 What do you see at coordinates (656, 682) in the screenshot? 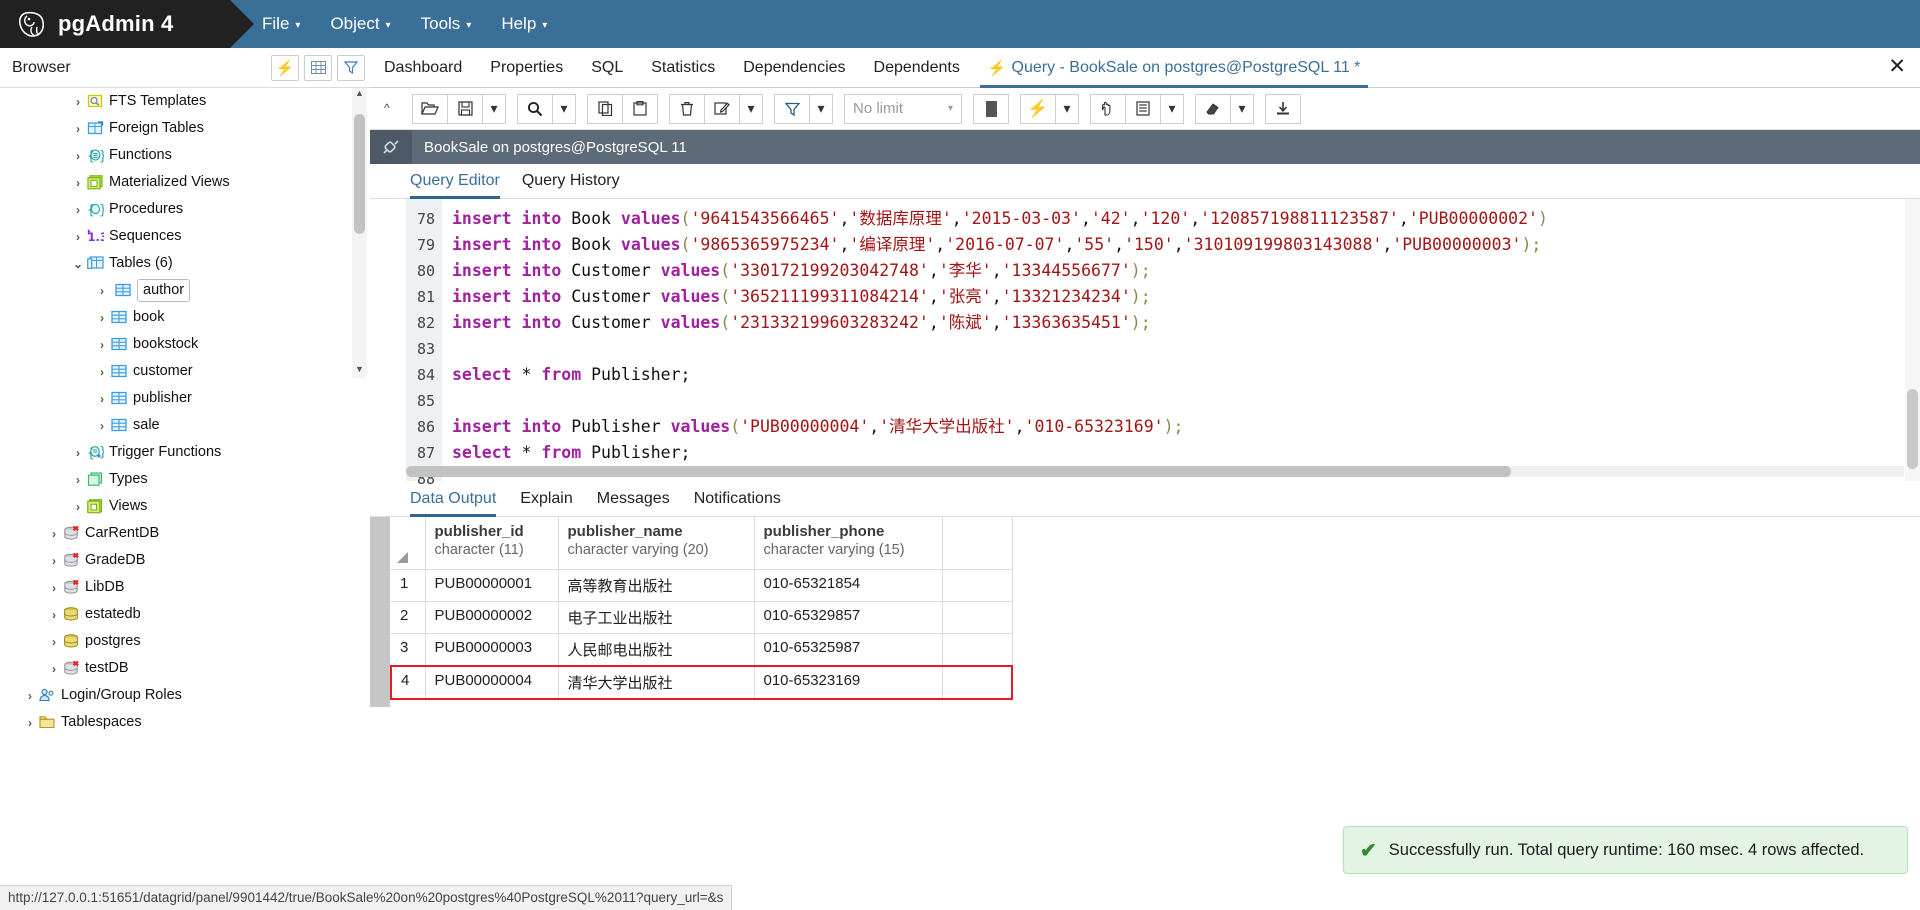
I see `data-cell: 清华大学出版社` at bounding box center [656, 682].